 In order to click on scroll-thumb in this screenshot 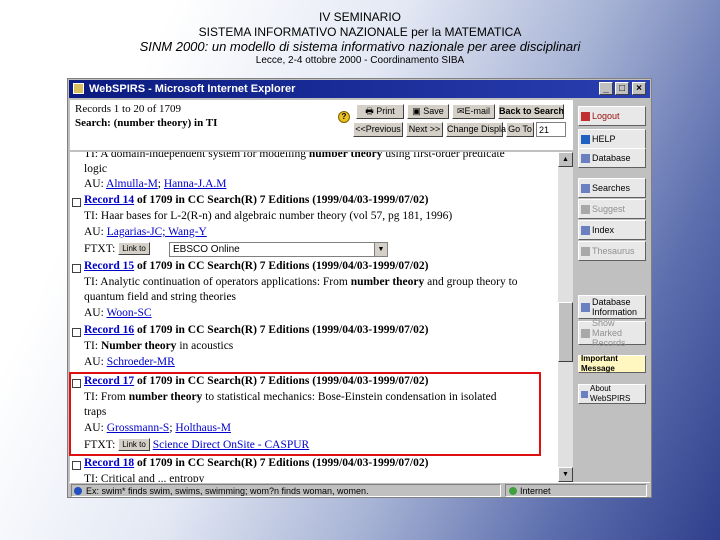, I will do `click(565, 332)`.